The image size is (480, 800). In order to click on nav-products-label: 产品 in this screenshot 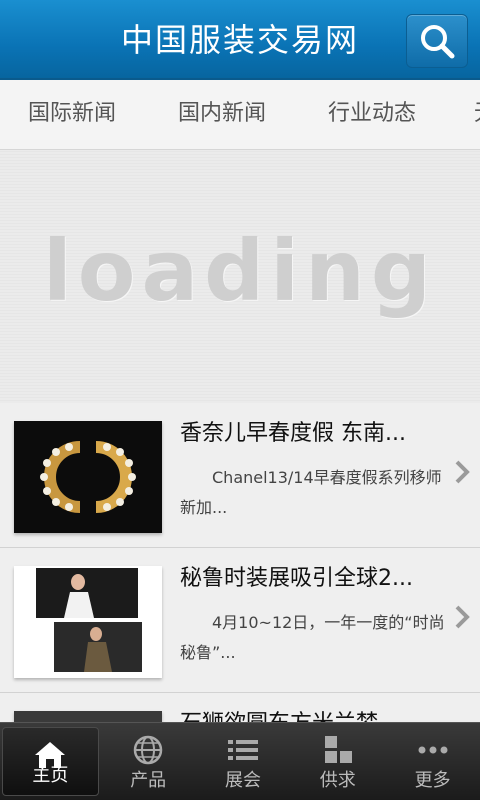, I will do `click(148, 780)`.